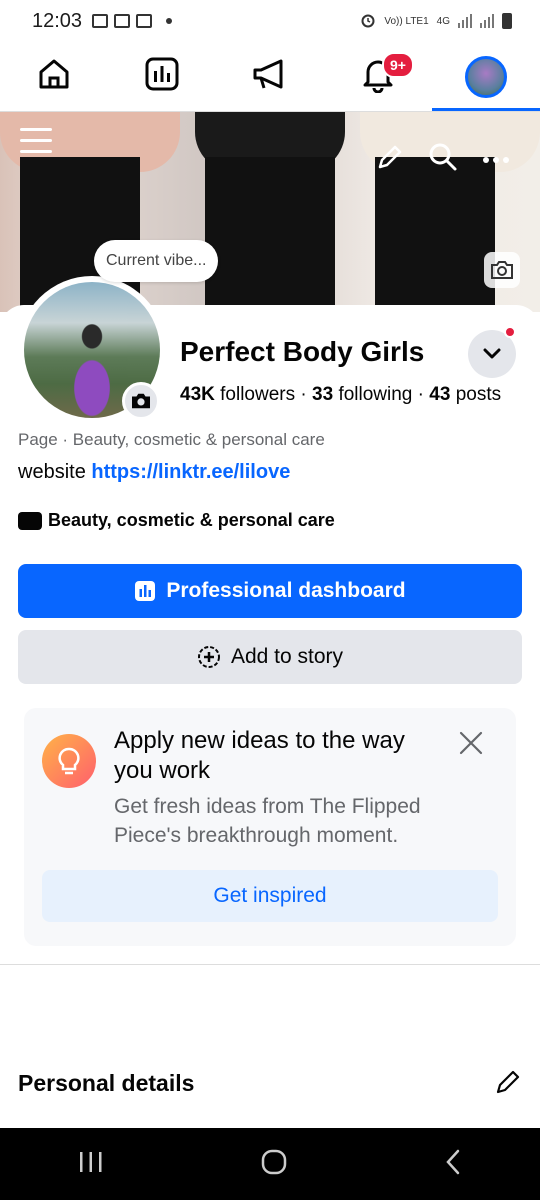 The image size is (540, 1200). What do you see at coordinates (171, 439) in the screenshot?
I see `page-category: Page · Beauty, cosmetic & personal care` at bounding box center [171, 439].